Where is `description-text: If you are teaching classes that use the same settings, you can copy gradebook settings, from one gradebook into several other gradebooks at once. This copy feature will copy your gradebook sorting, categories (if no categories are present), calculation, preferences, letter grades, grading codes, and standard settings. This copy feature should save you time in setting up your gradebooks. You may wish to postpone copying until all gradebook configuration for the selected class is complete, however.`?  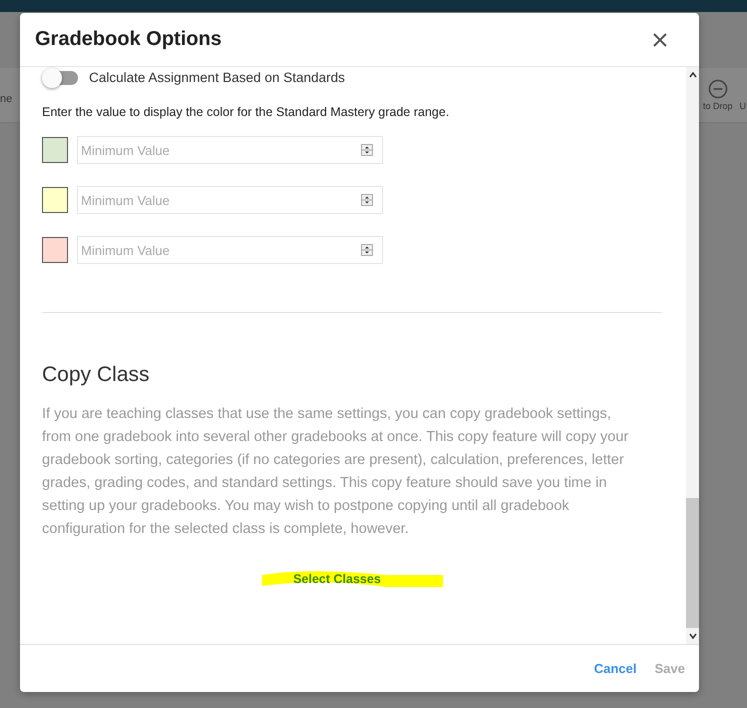 description-text: If you are teaching classes that use the same settings, you can copy gradebook settings, from one gradebook into several other gradebooks at once. This copy feature will copy your gradebook sorting, categories (if no categories are present), calculation, preferences, letter grades, grading codes, and standard settings. This copy feature should save you time in setting up your gradebooks. You may wish to postpone copying until all gradebook configuration for the selected class is complete, however. is located at coordinates (336, 472).